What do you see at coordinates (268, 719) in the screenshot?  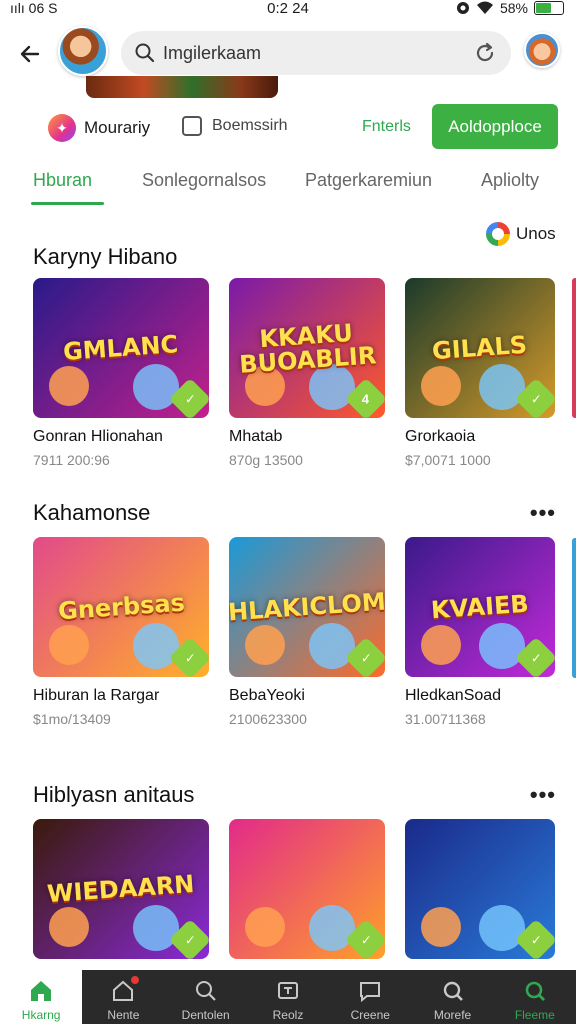 I see `card-subtitle: 2100623300` at bounding box center [268, 719].